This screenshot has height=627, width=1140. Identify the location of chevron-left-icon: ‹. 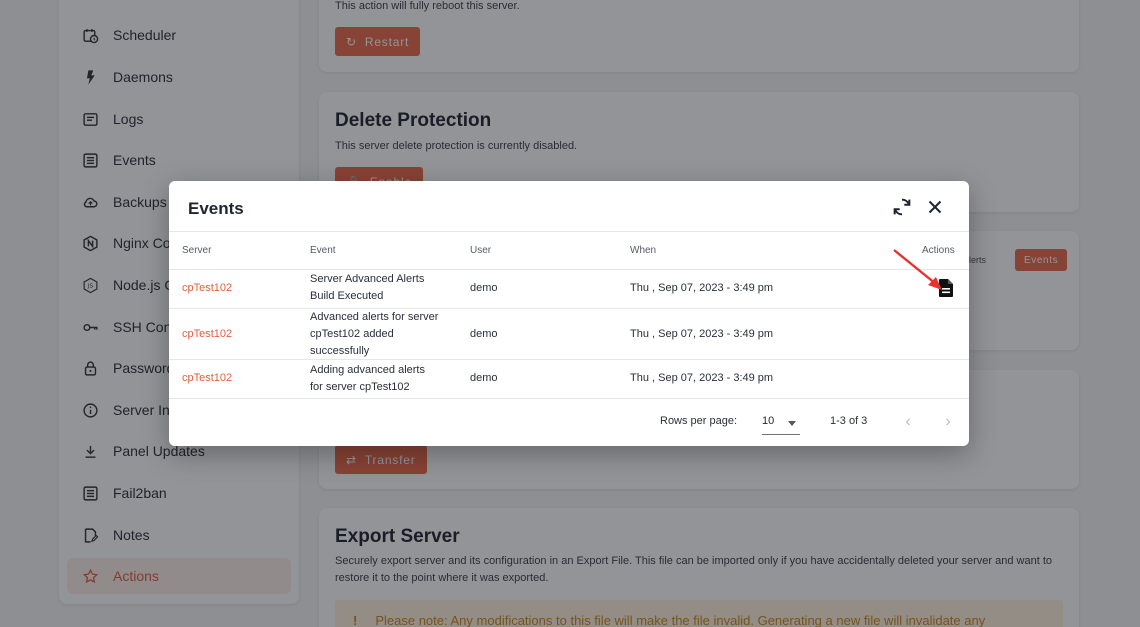
(908, 421).